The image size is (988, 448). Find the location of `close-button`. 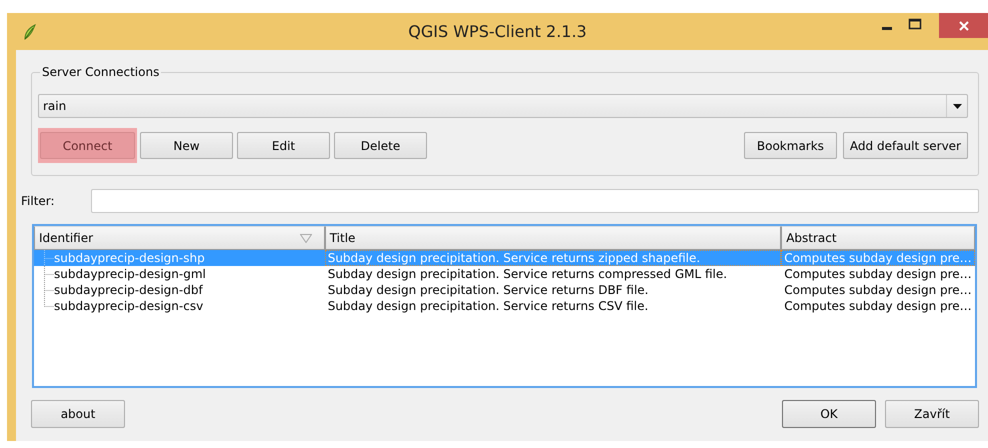

close-button is located at coordinates (963, 25).